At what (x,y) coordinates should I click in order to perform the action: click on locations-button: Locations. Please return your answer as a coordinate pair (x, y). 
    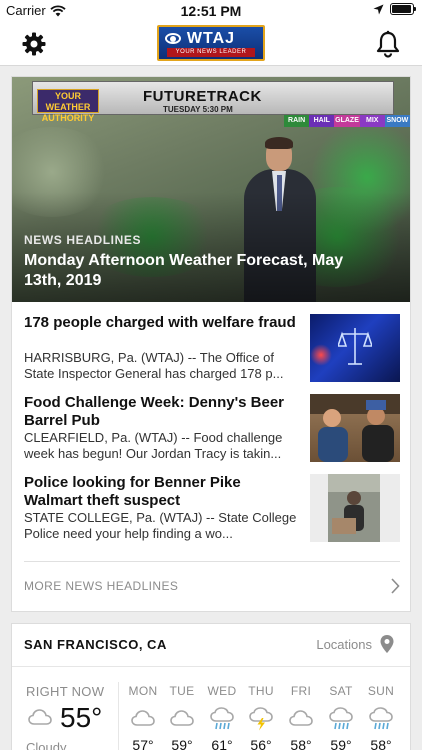
    Looking at the image, I should click on (344, 644).